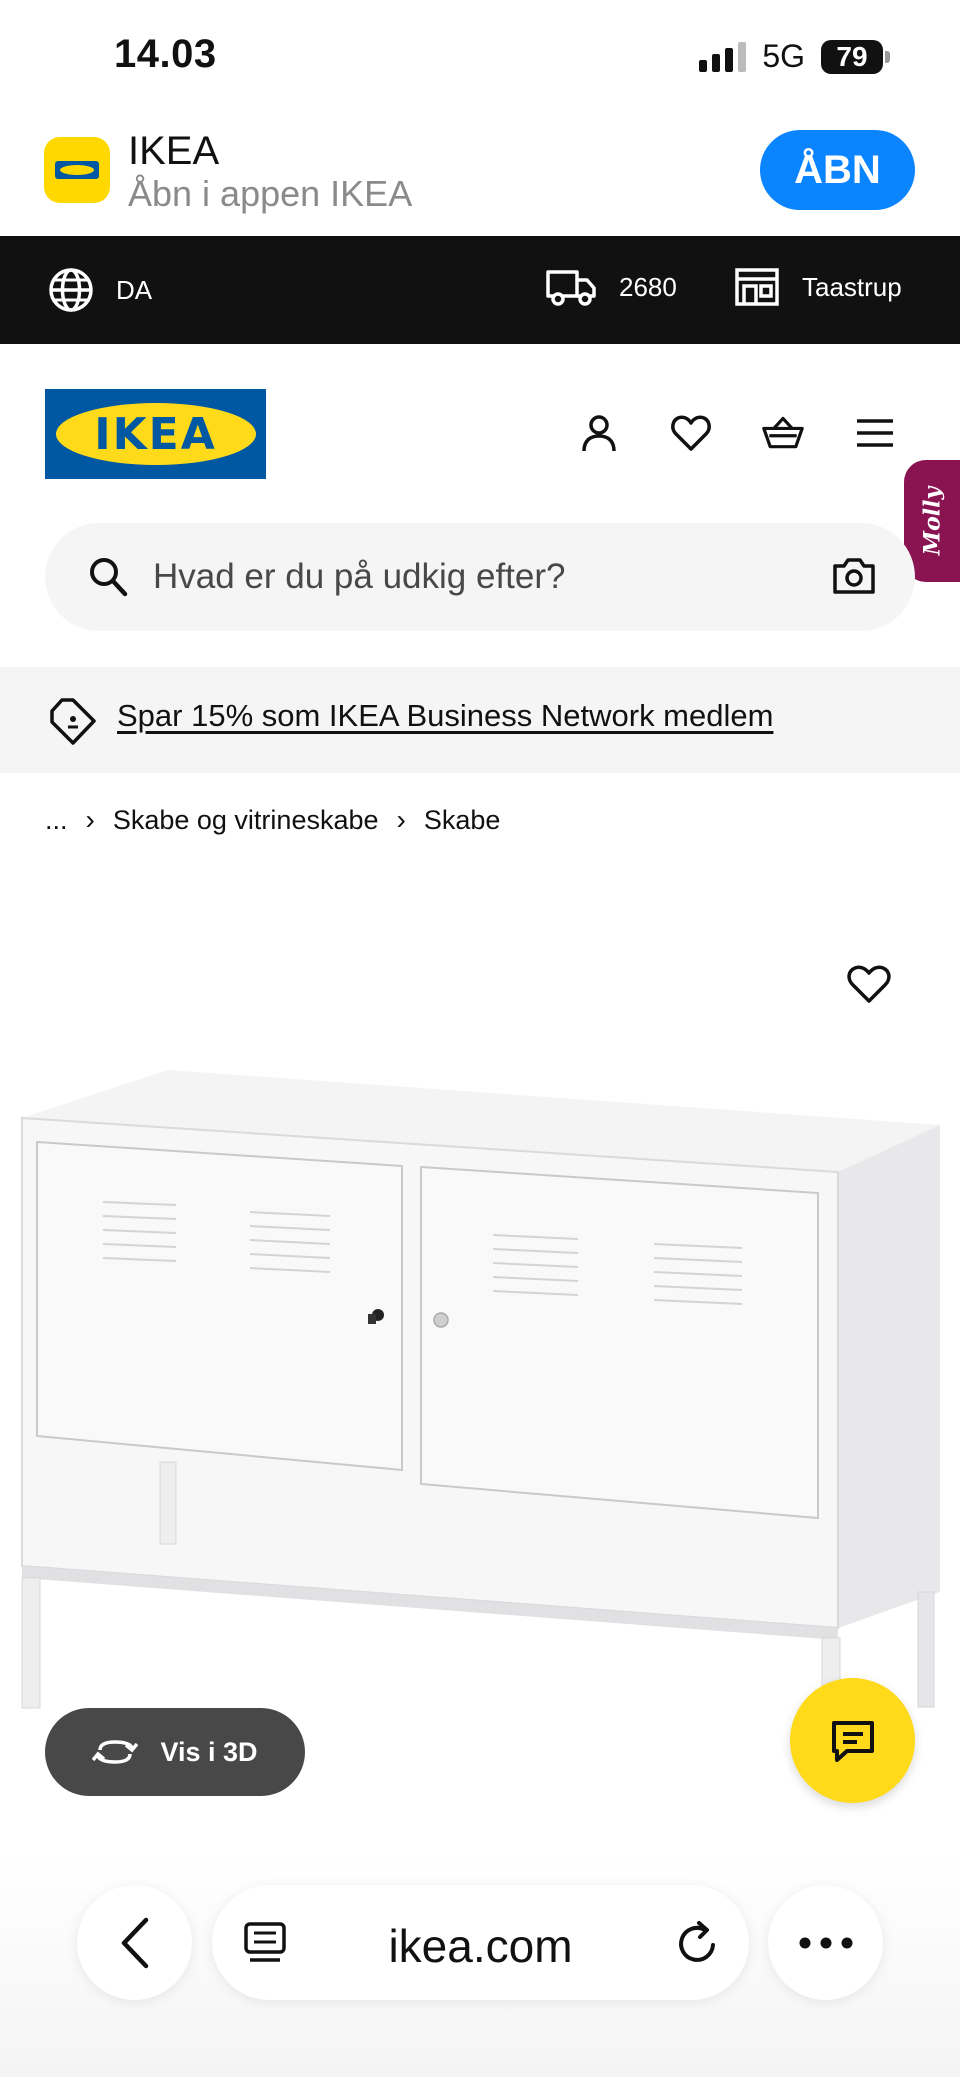 The width and height of the screenshot is (960, 2077). Describe the element at coordinates (932, 521) in the screenshot. I see `molly-label: Molly` at that location.